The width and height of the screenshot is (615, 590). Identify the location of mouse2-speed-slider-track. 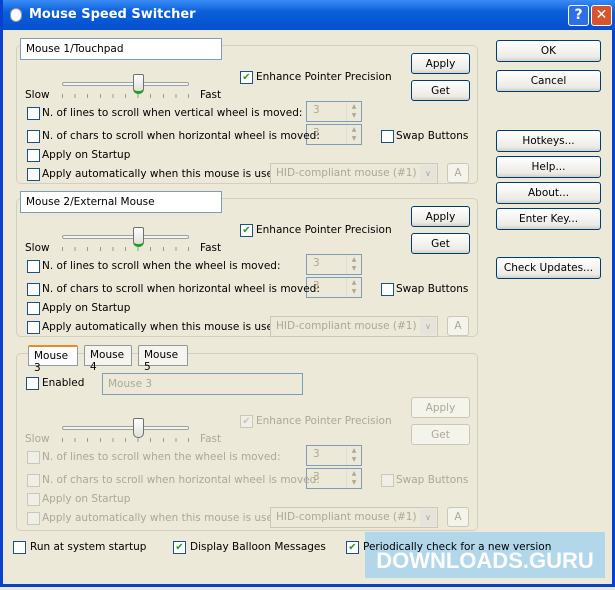
(125, 237).